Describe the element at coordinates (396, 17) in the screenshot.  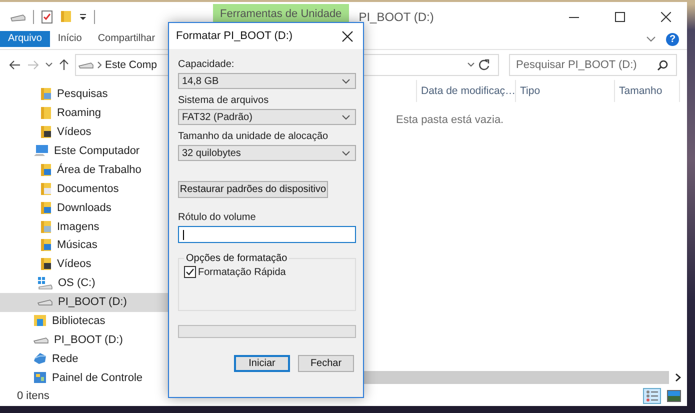
I see `window-title: PI_BOOT (D:)` at that location.